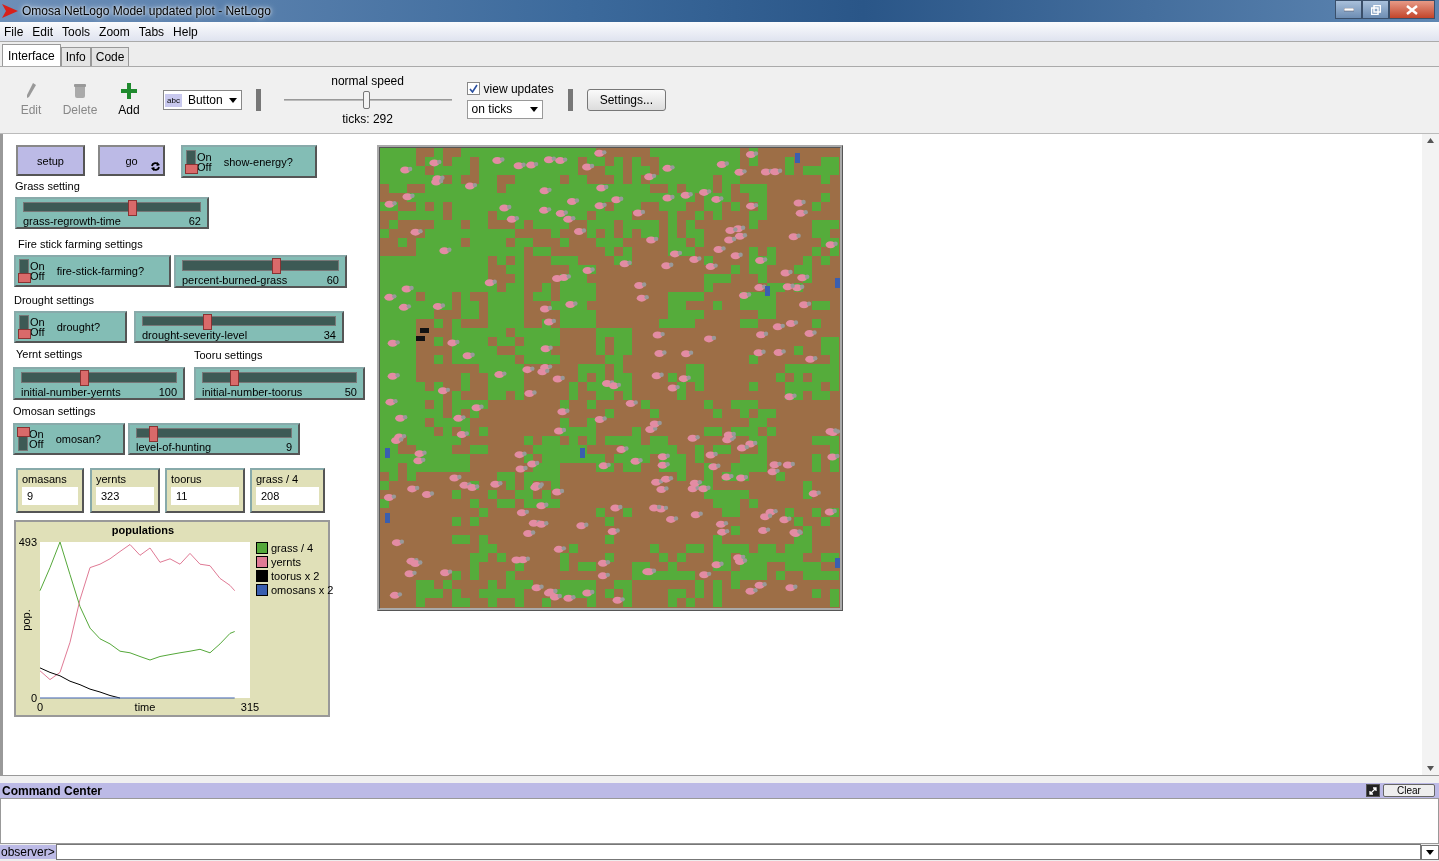  What do you see at coordinates (112, 213) in the screenshot?
I see `slider: grass-regrowth-time 62` at bounding box center [112, 213].